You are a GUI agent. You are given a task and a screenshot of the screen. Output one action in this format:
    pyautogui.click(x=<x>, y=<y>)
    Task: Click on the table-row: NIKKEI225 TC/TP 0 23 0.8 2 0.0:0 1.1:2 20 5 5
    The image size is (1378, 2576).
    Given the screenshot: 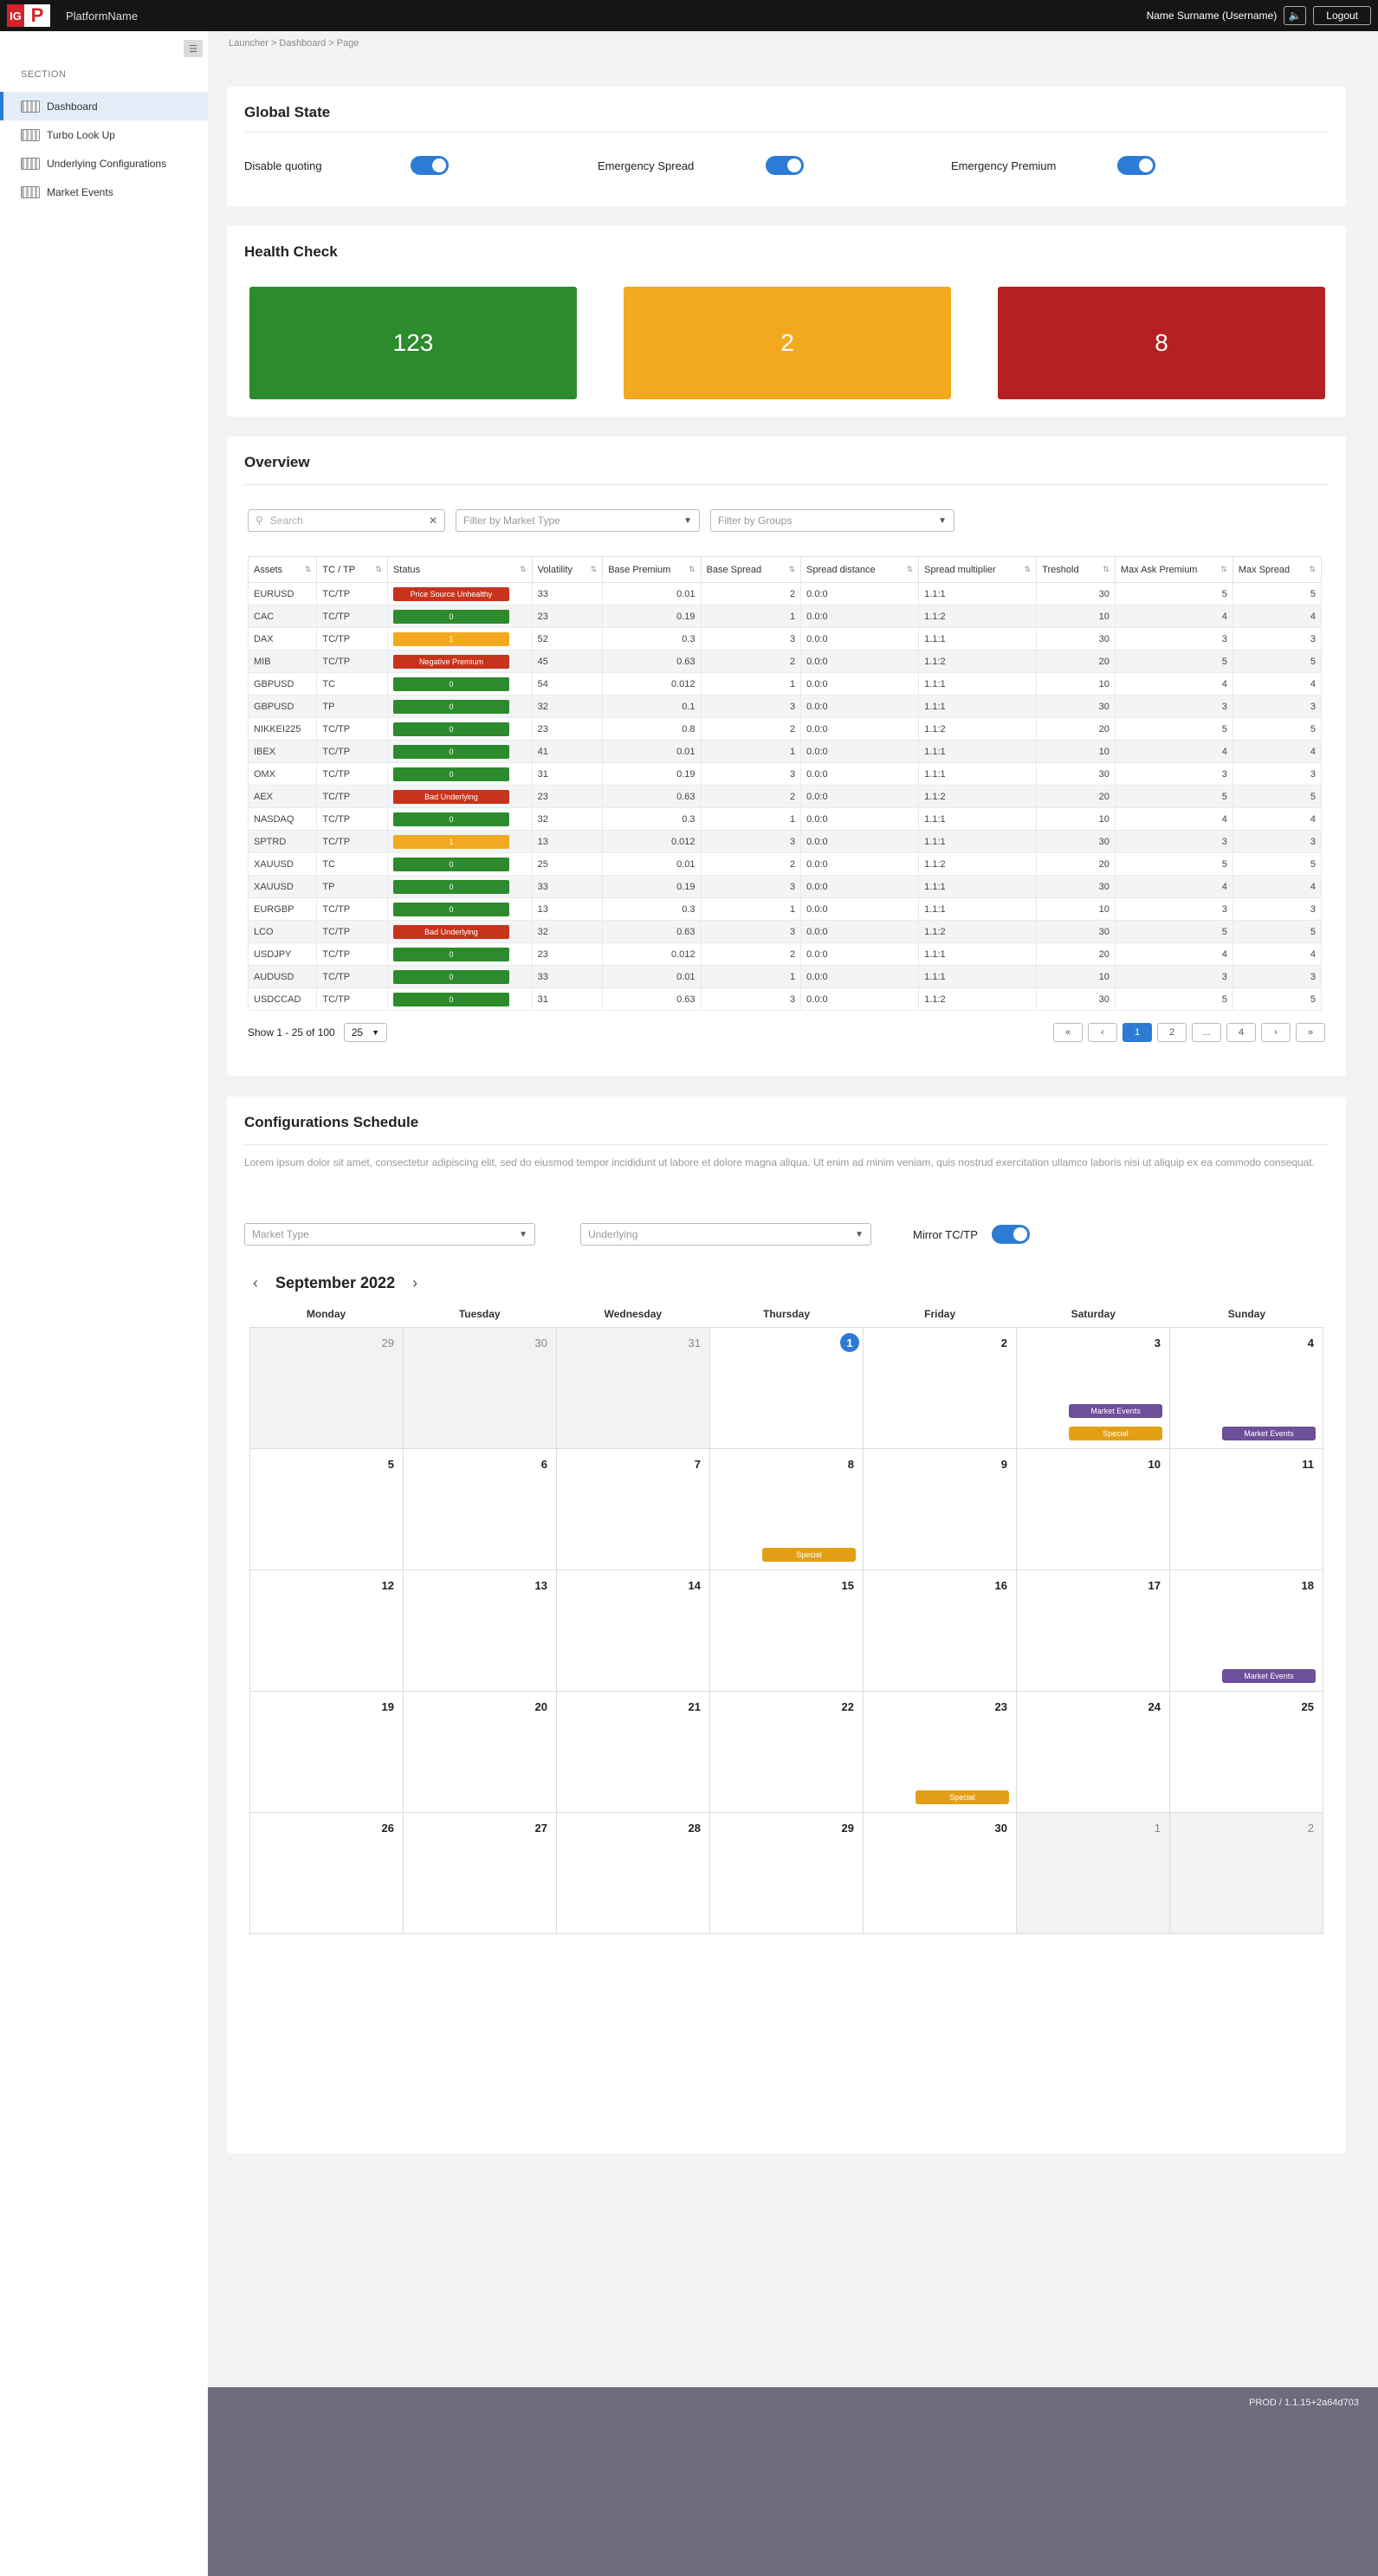 What is the action you would take?
    pyautogui.click(x=785, y=729)
    